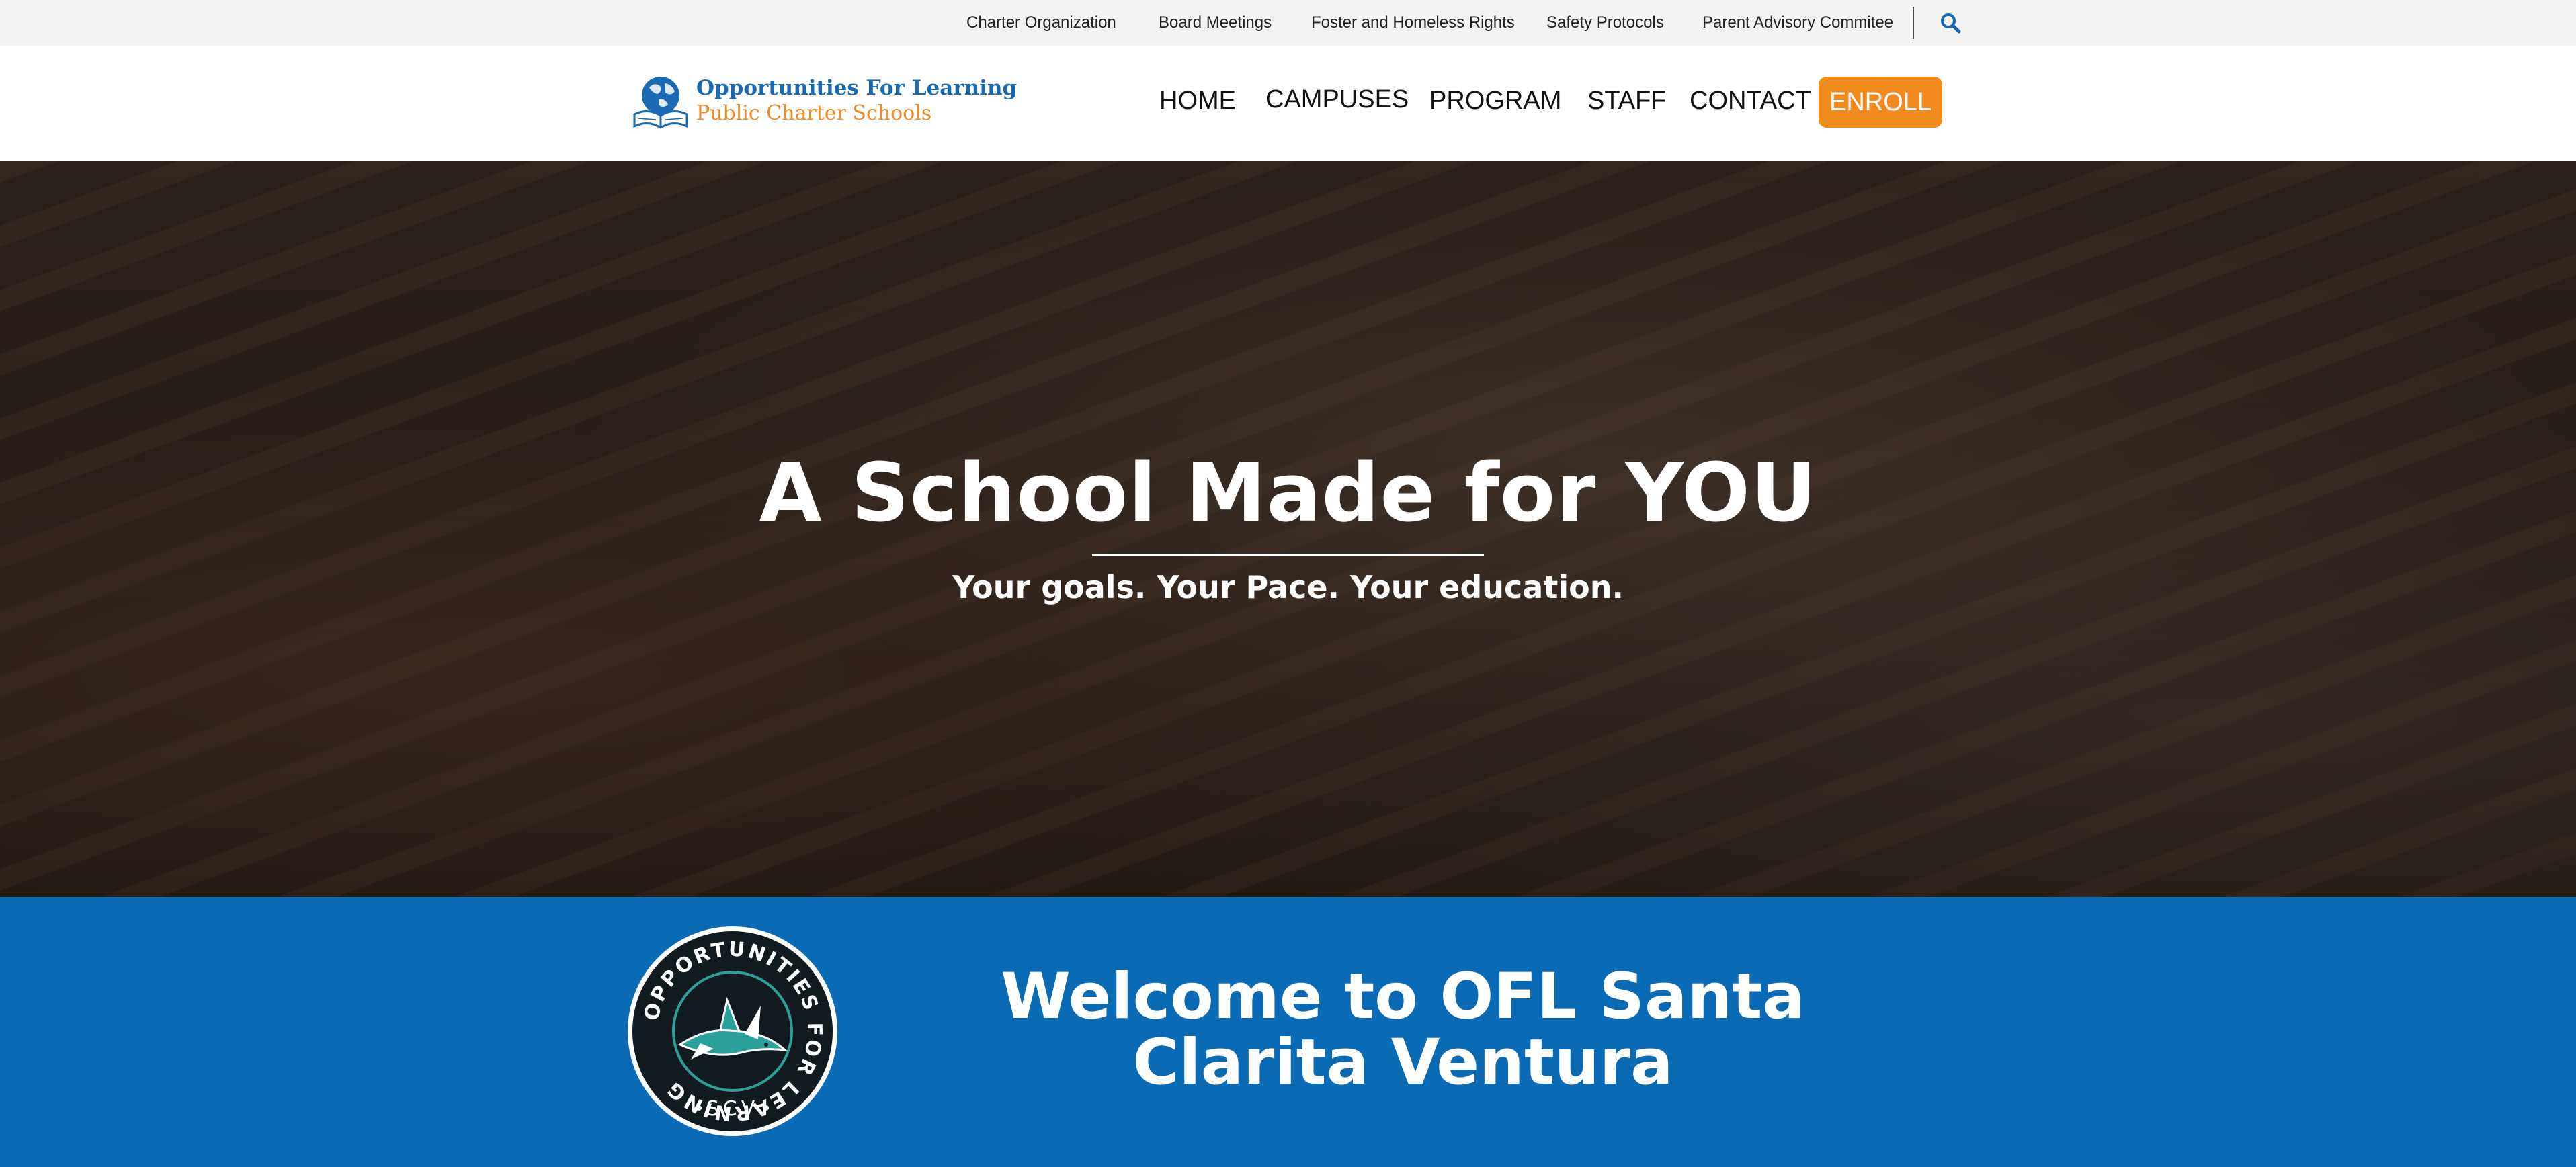  What do you see at coordinates (1197, 101) in the screenshot?
I see `nav-home: HOME` at bounding box center [1197, 101].